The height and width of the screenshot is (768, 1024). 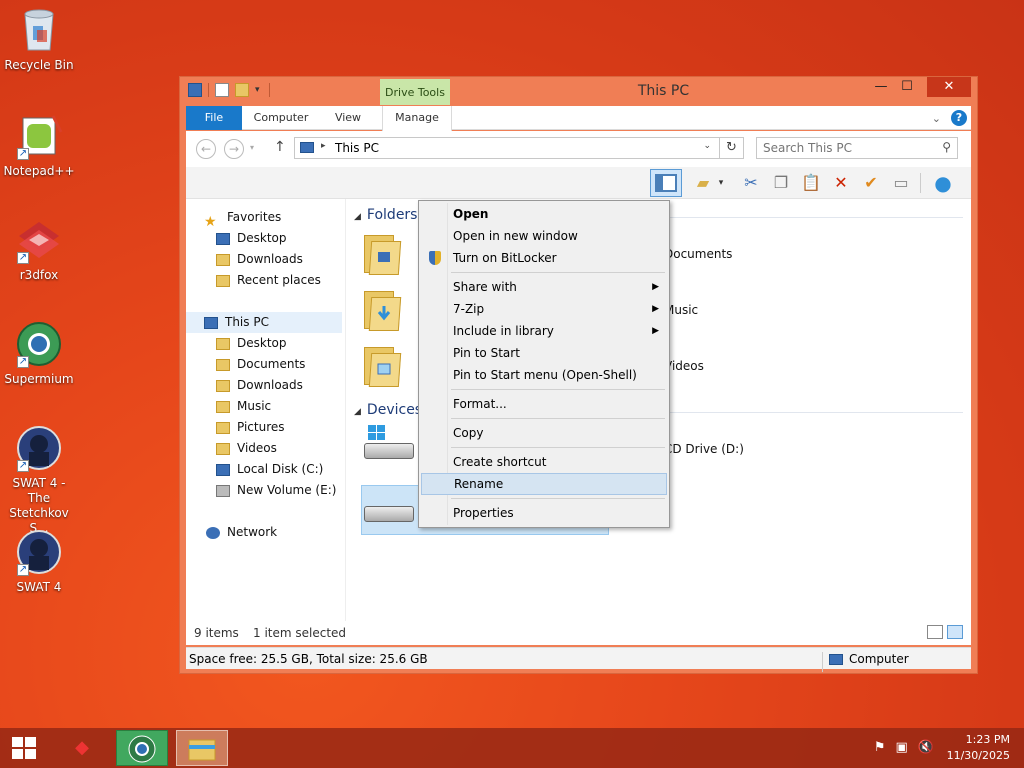 I want to click on check-icon: ✔, so click(x=871, y=183).